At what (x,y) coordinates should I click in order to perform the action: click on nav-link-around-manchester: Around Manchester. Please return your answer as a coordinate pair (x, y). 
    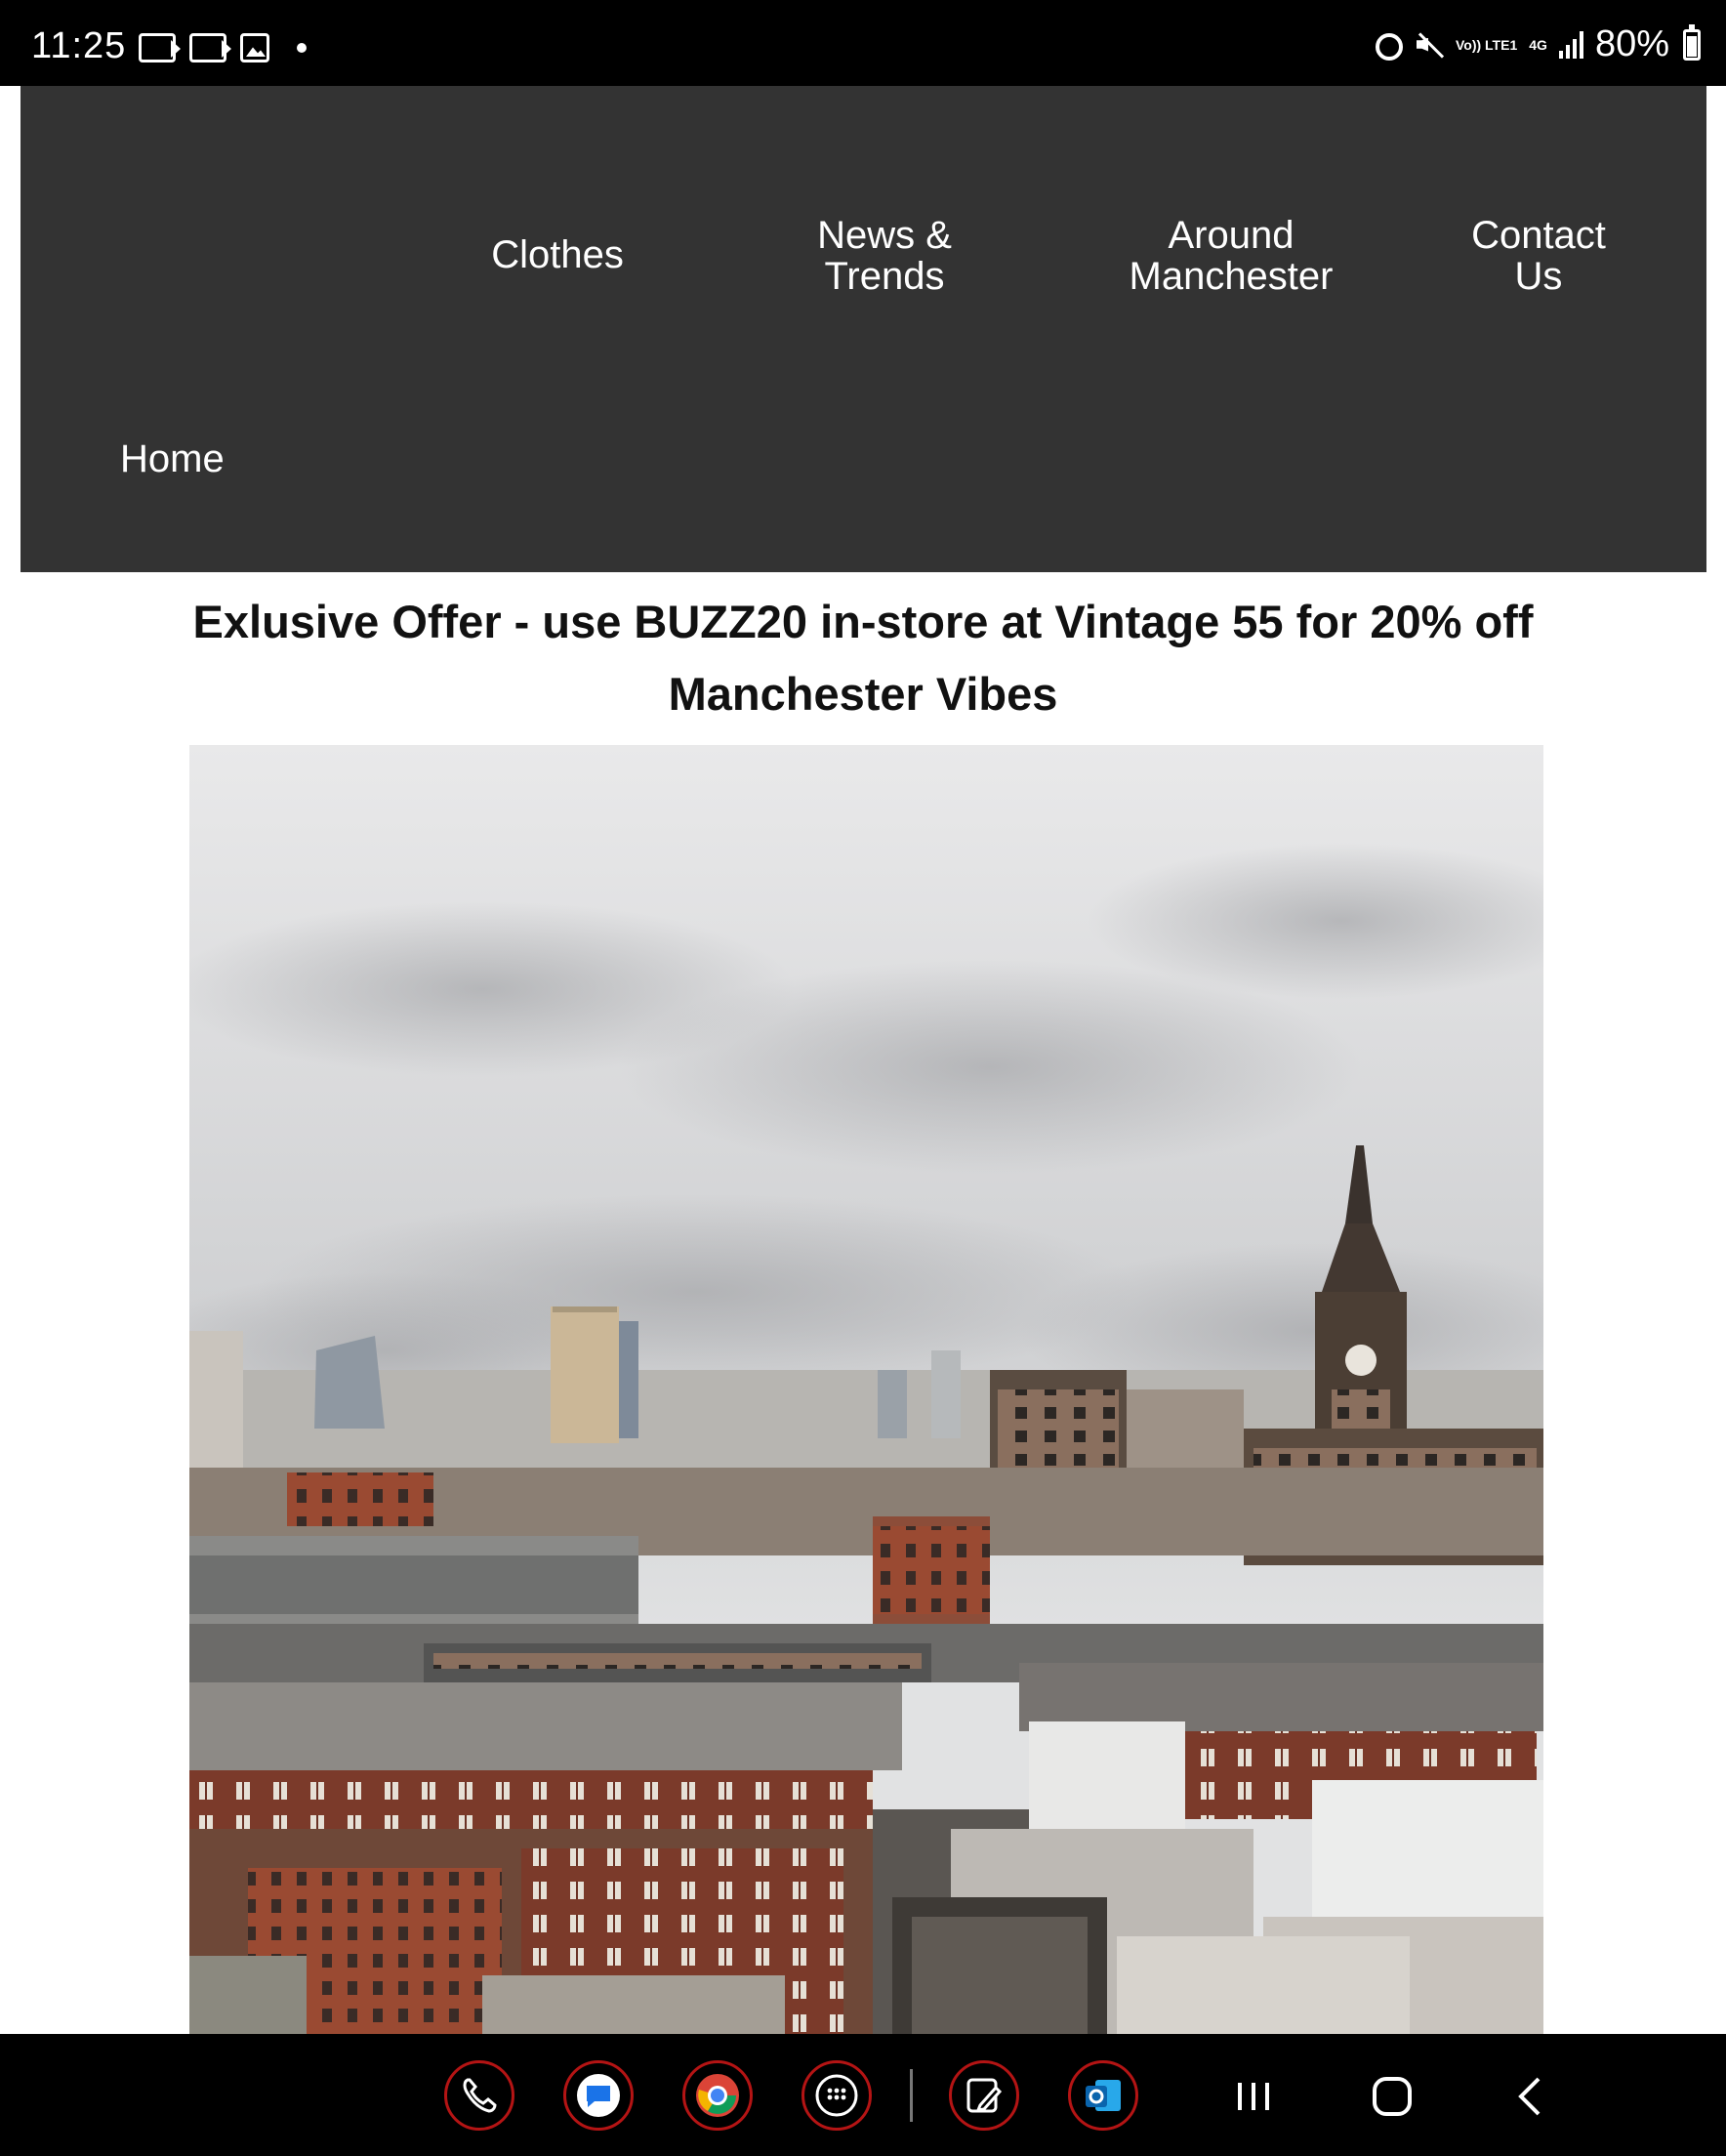
    Looking at the image, I should click on (1231, 256).